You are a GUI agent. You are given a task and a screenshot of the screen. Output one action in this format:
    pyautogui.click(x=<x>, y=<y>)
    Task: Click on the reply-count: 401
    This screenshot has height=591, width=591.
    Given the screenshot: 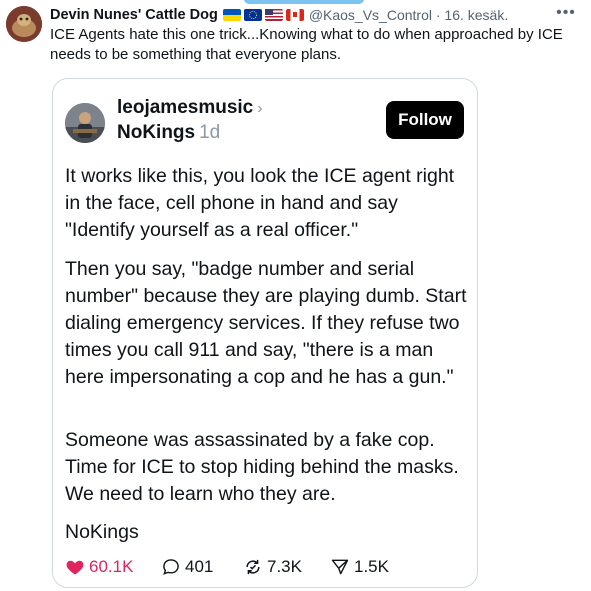 What is the action you would take?
    pyautogui.click(x=199, y=566)
    